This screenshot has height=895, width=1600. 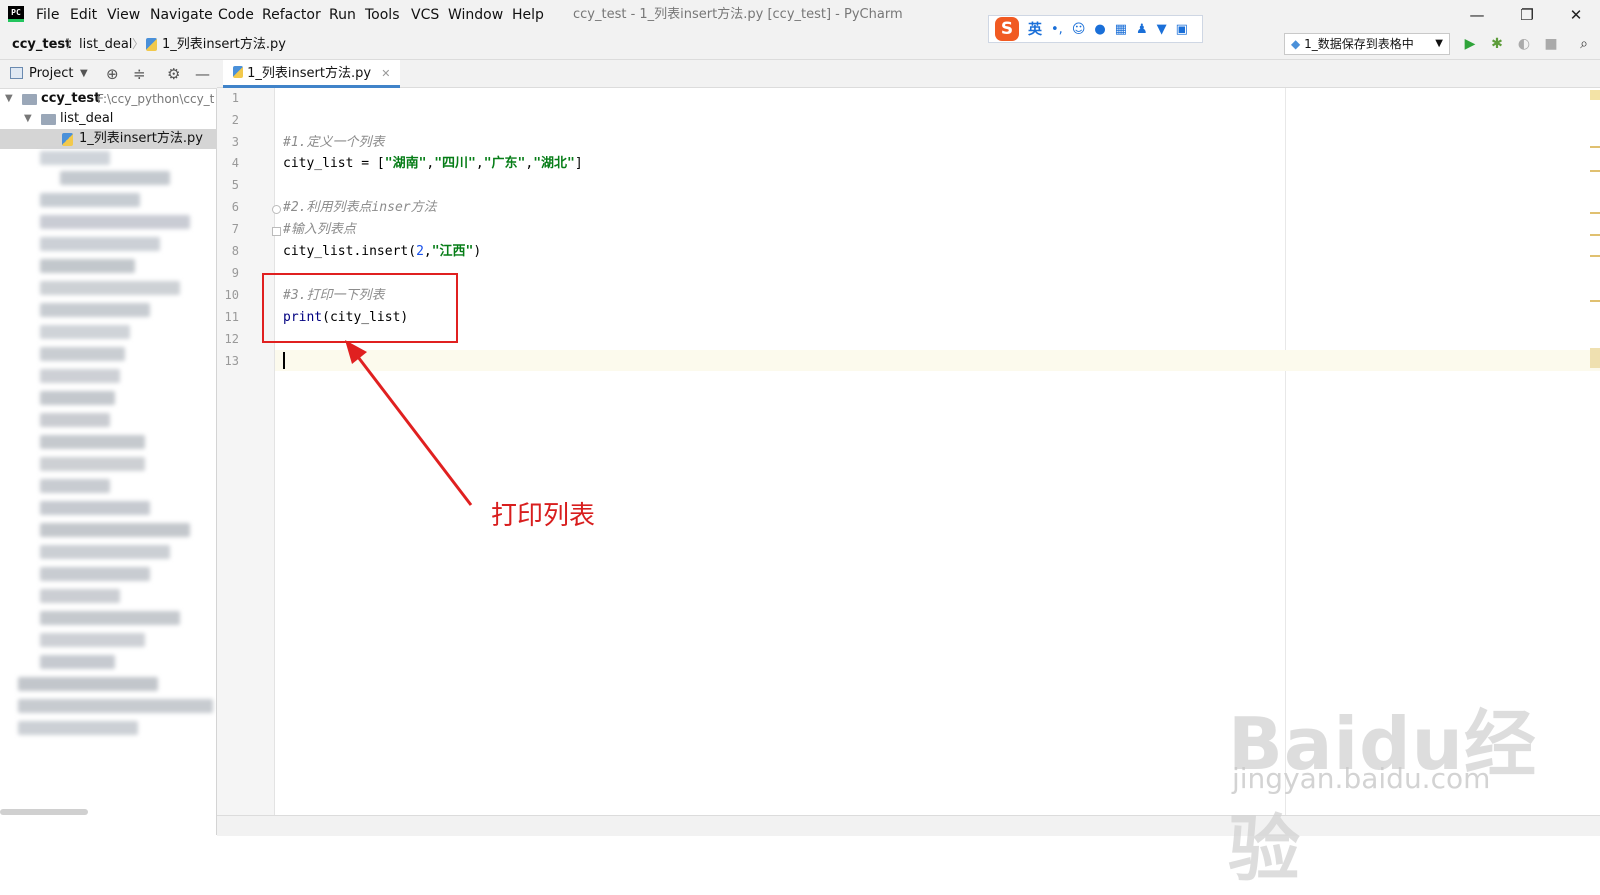 I want to click on breadcrumb-folder: list_deal, so click(x=105, y=44).